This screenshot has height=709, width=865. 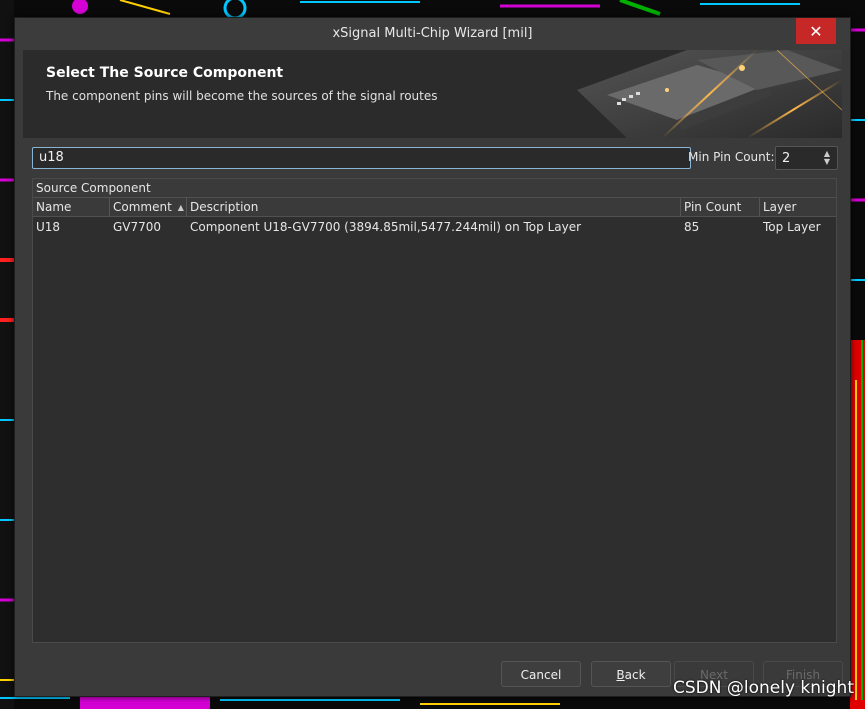 I want to click on page-title: Select The Source Component, so click(x=165, y=73).